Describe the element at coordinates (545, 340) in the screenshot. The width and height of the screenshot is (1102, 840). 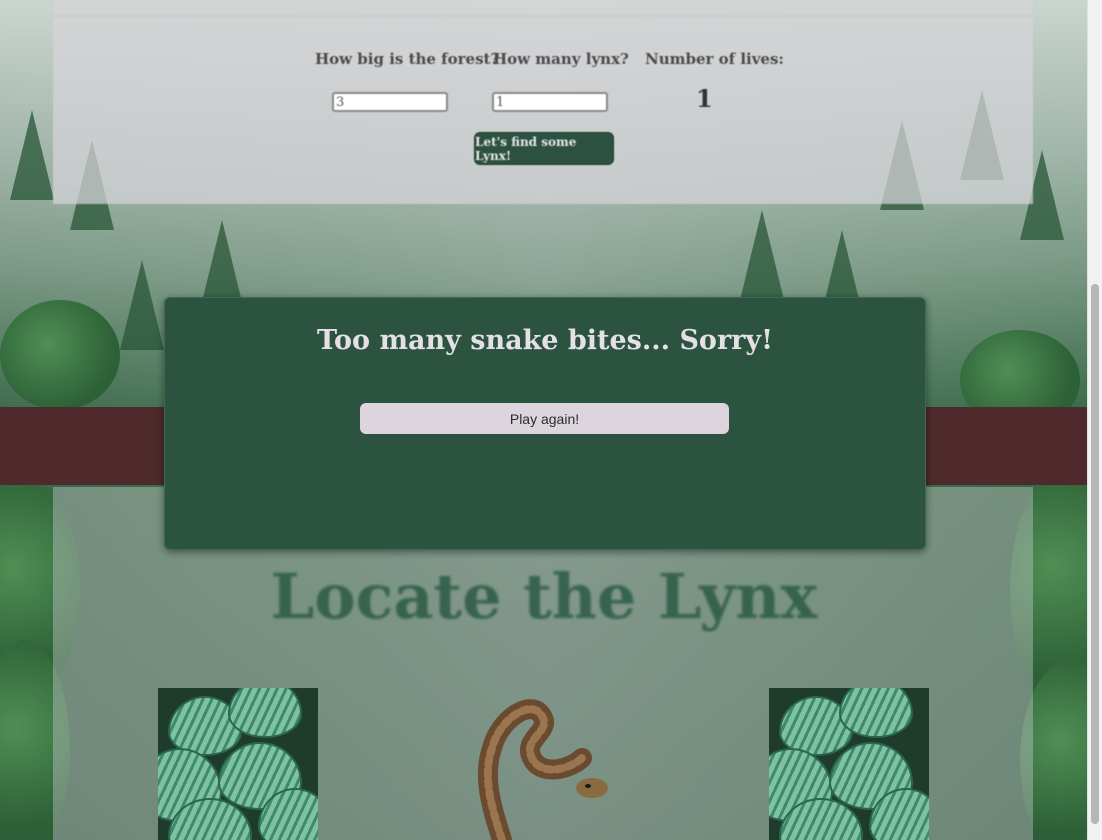
I see `game-over-message: Too many snake bites... Sorry!` at that location.